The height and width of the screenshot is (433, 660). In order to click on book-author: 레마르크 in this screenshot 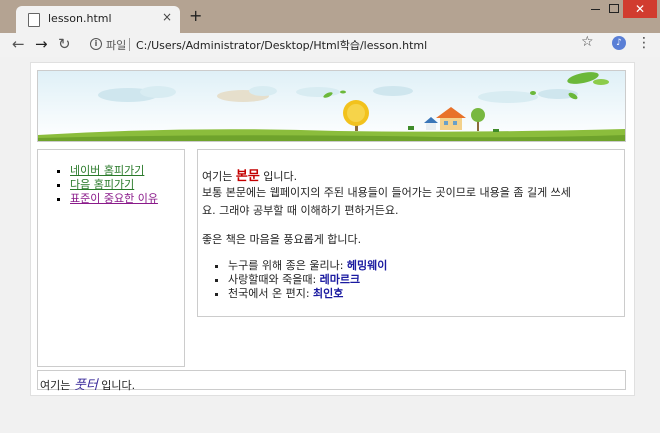, I will do `click(340, 279)`.